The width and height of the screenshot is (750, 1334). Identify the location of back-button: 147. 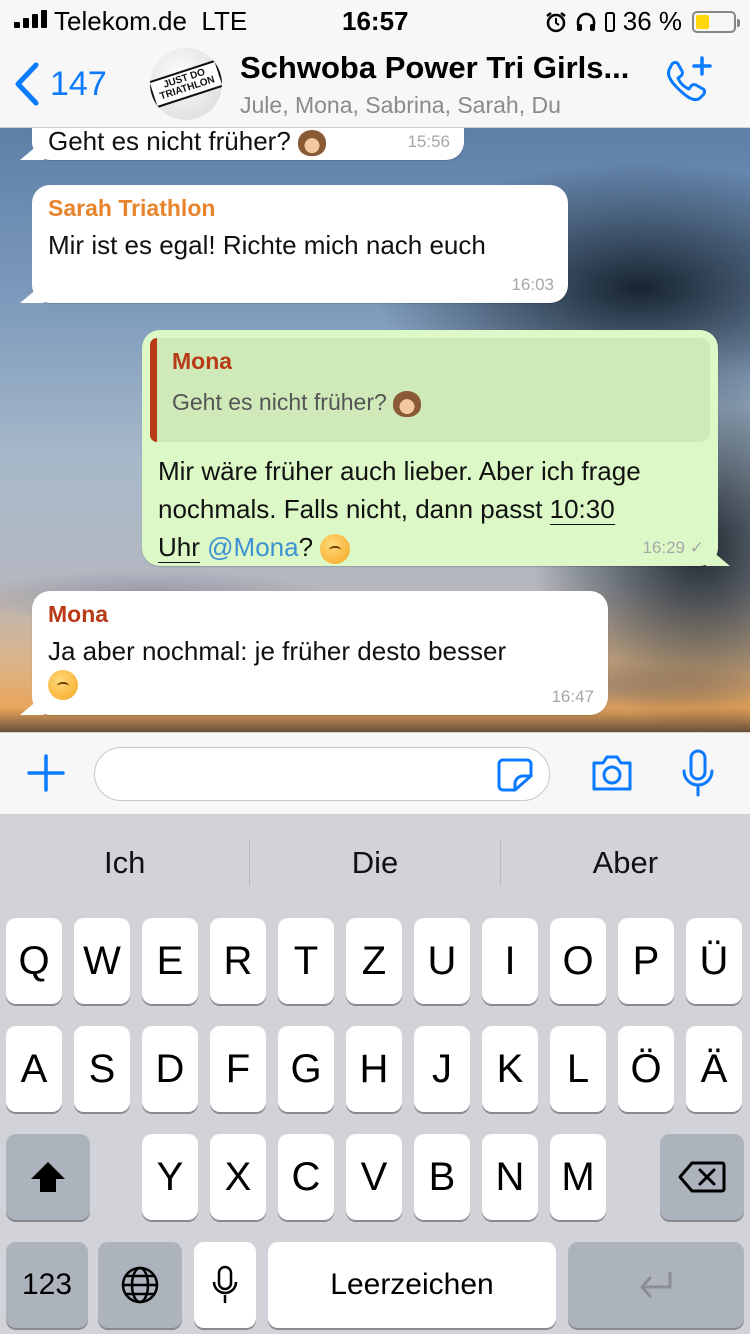
(60, 84).